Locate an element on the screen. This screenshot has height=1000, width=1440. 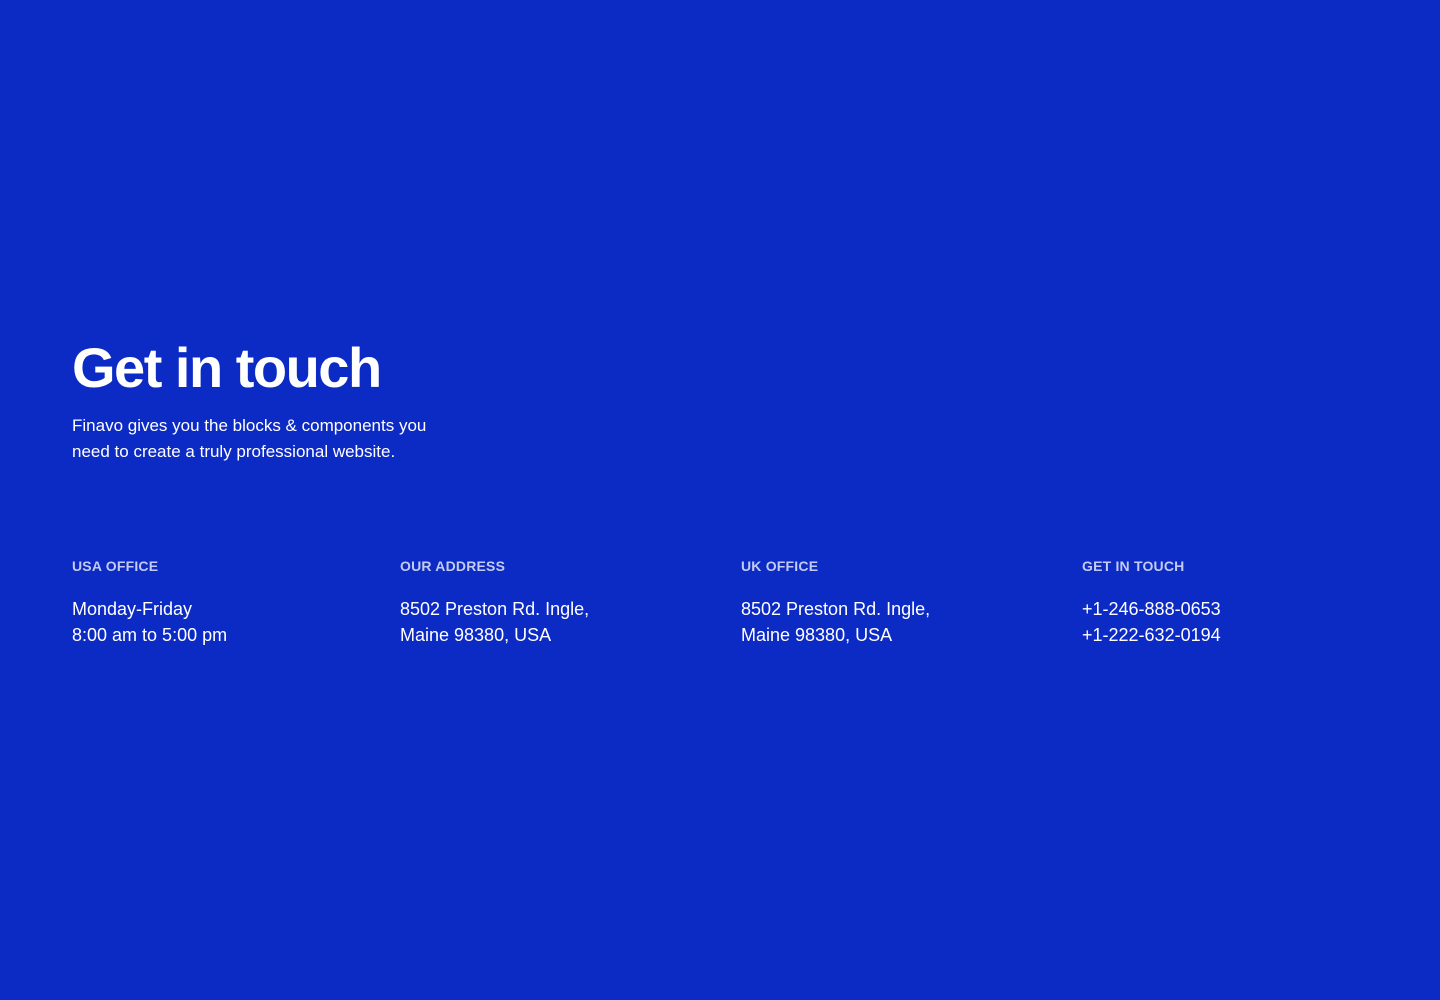
phone-numbers: +1-246-888-0653 +1-222-632-0194 is located at coordinates (1151, 622).